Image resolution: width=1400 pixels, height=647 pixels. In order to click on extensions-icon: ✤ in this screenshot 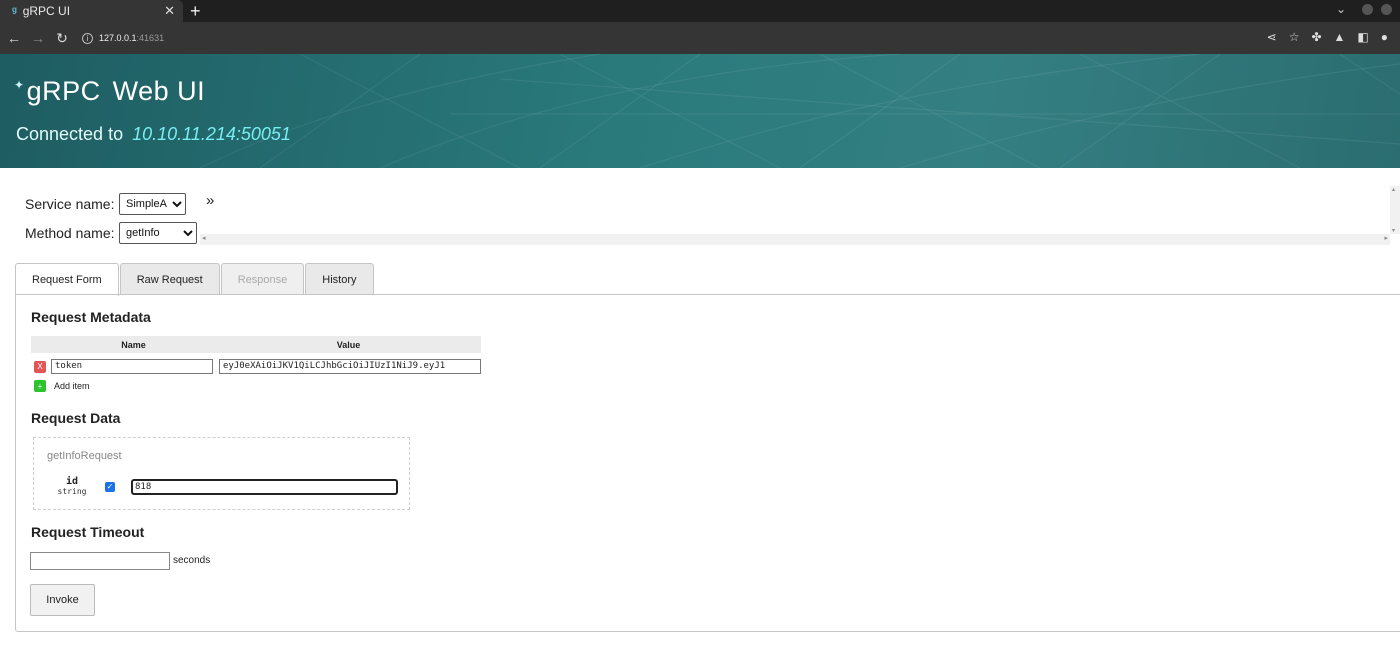, I will do `click(1316, 37)`.